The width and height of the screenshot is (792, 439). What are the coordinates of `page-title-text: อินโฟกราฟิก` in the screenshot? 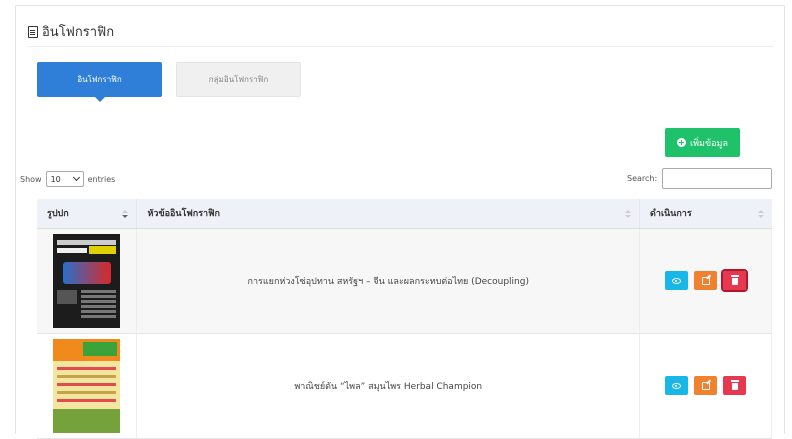 It's located at (78, 32).